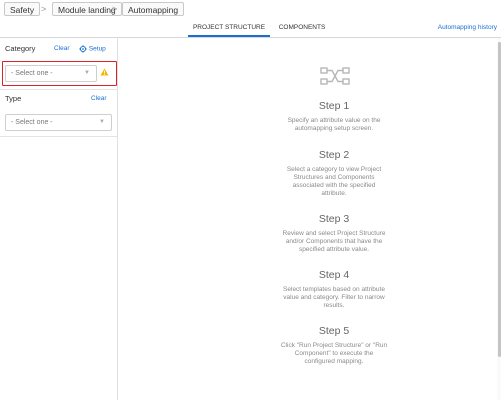 The width and height of the screenshot is (501, 400). What do you see at coordinates (335, 76) in the screenshot?
I see `automapping-flow-icon` at bounding box center [335, 76].